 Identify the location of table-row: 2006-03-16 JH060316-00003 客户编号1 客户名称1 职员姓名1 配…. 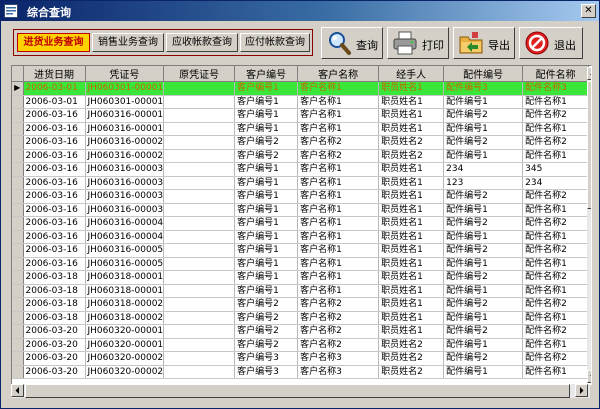
(301, 210).